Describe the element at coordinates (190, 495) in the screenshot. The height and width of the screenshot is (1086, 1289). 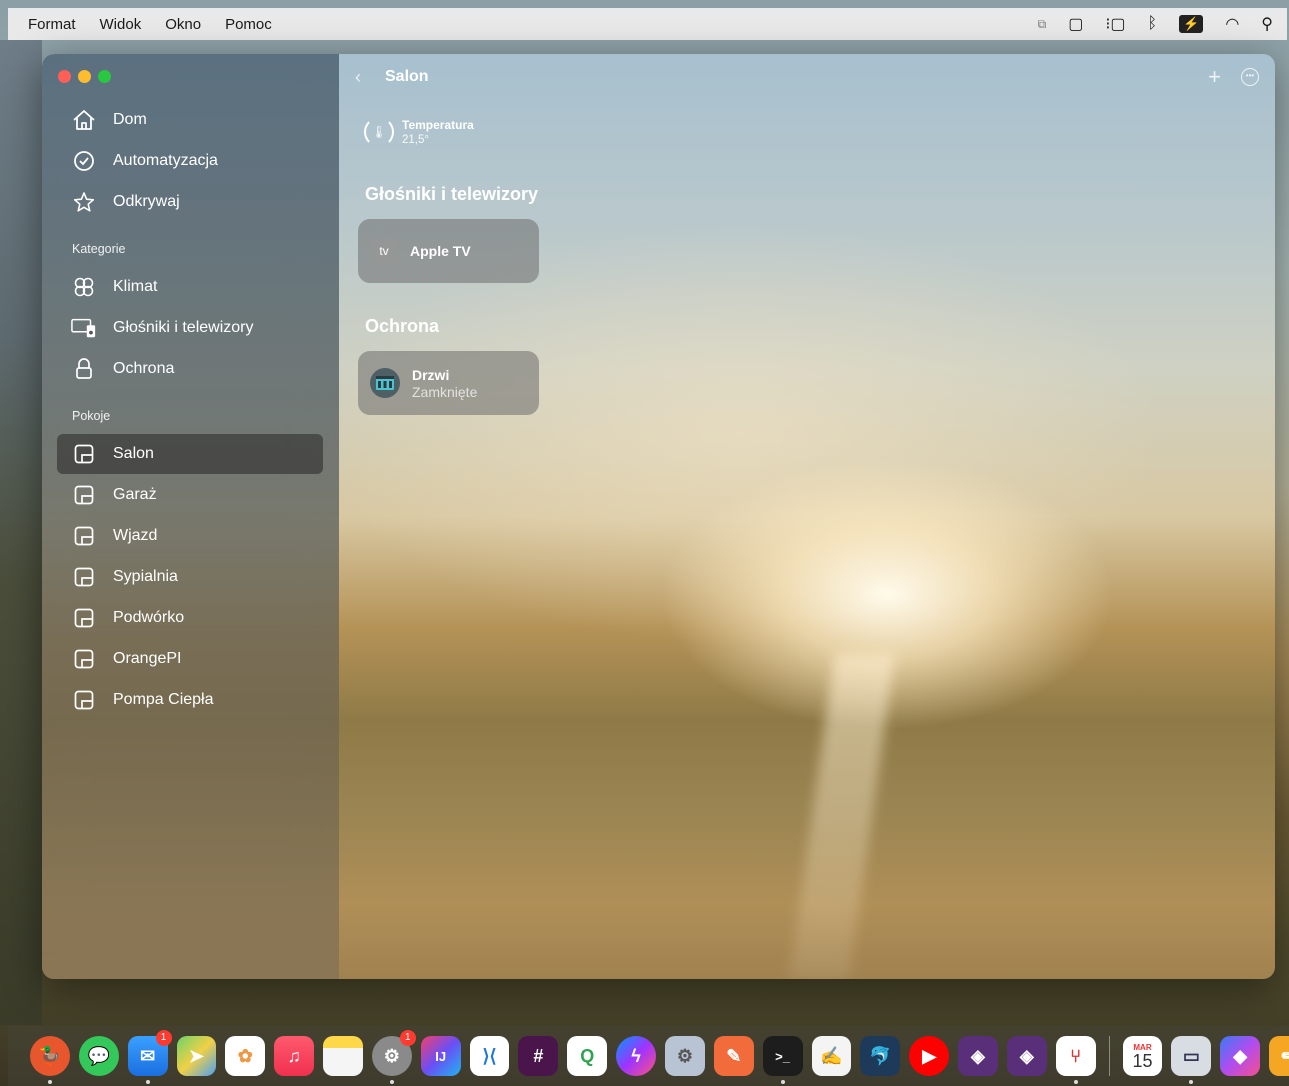
I see `sidebar-item-garaz: Garaż` at that location.